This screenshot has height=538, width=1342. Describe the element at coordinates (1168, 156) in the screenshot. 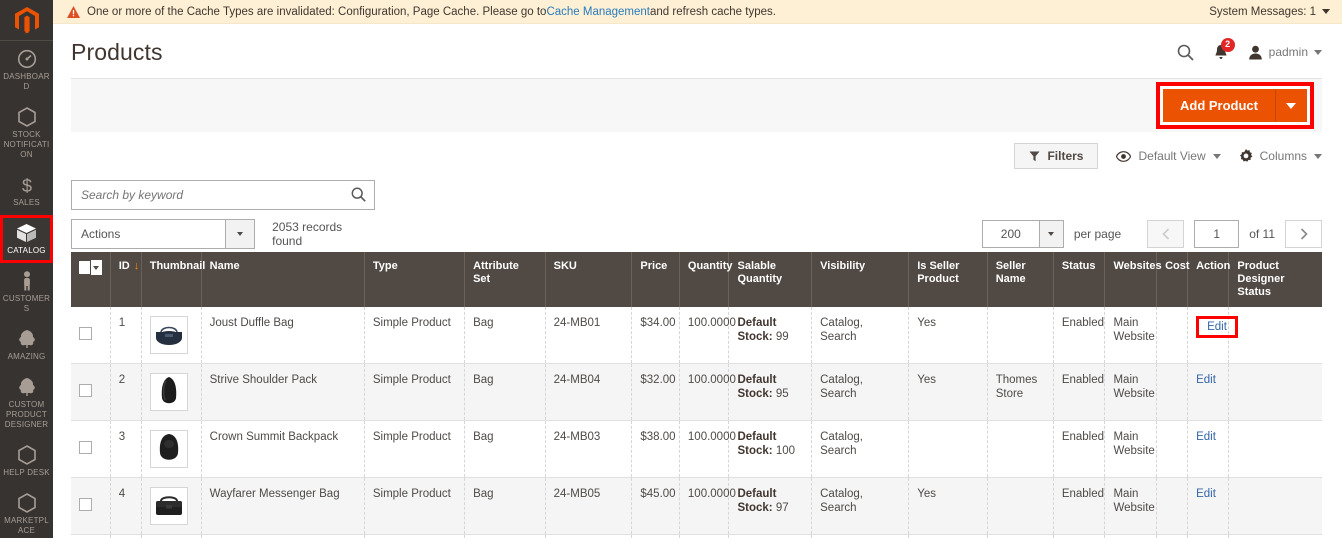

I see `default-view-dropdown: Default View` at that location.